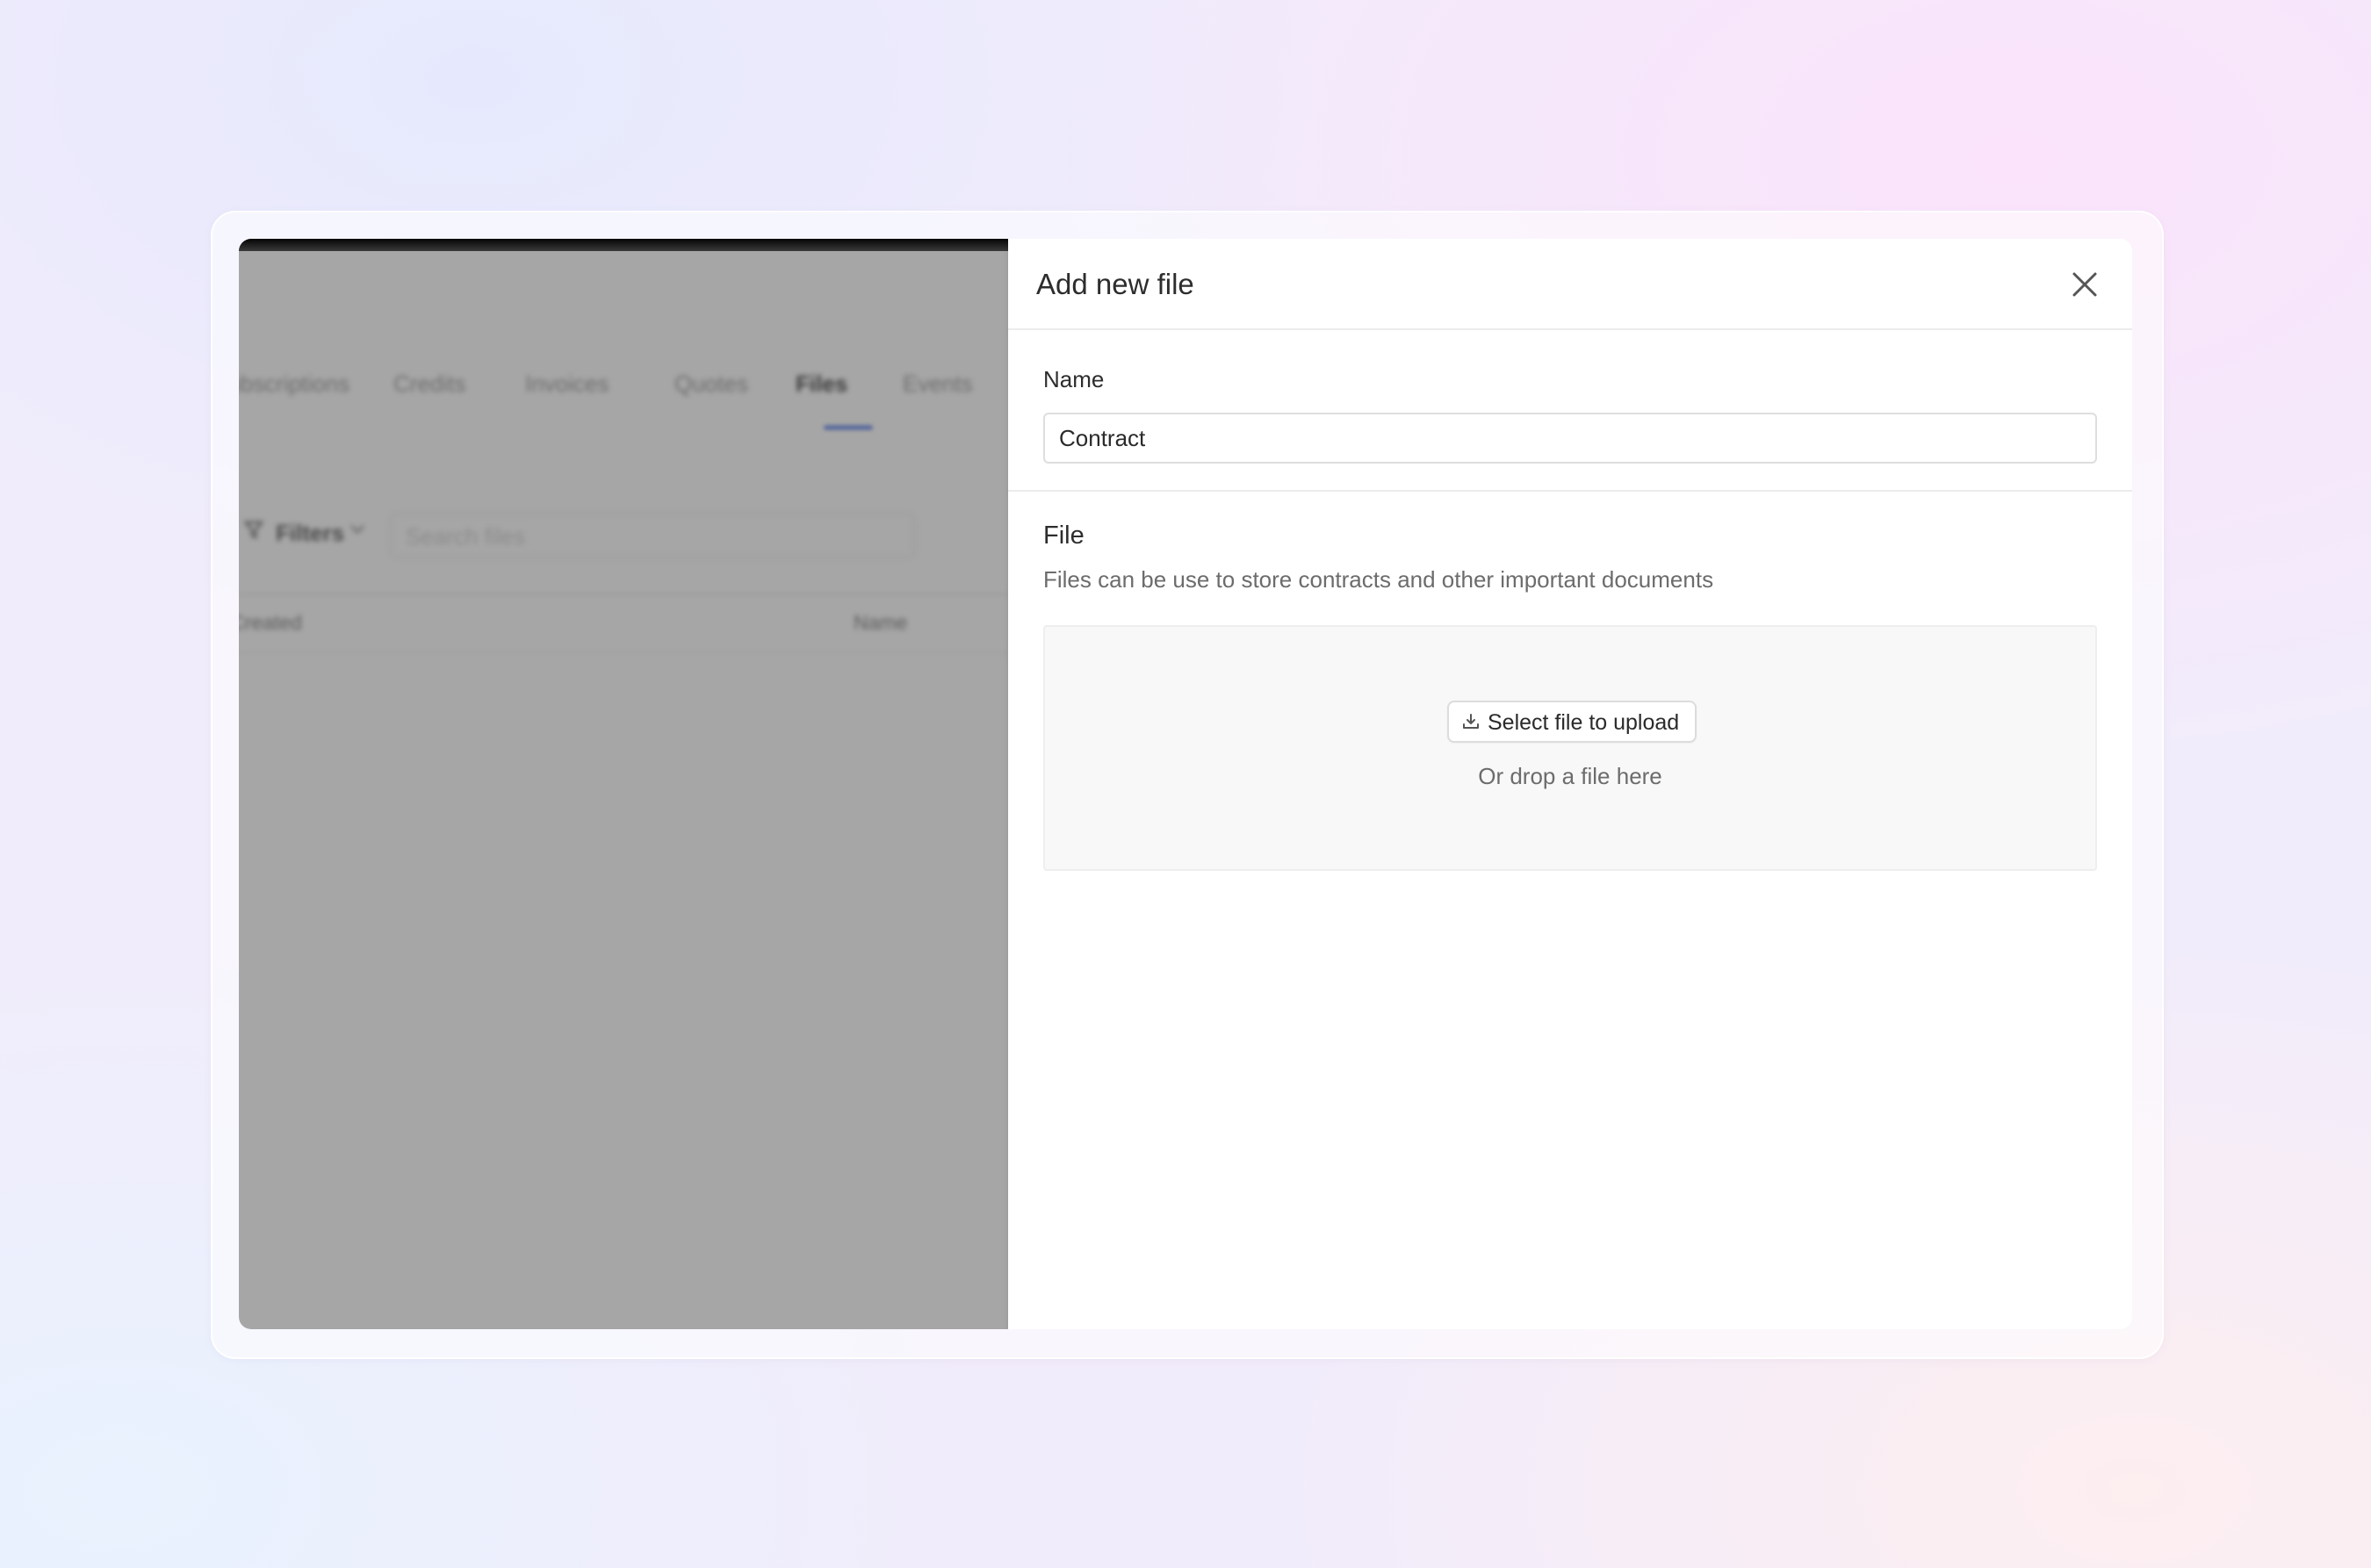 This screenshot has width=2371, height=1568. Describe the element at coordinates (310, 533) in the screenshot. I see `filters-label: Filters` at that location.